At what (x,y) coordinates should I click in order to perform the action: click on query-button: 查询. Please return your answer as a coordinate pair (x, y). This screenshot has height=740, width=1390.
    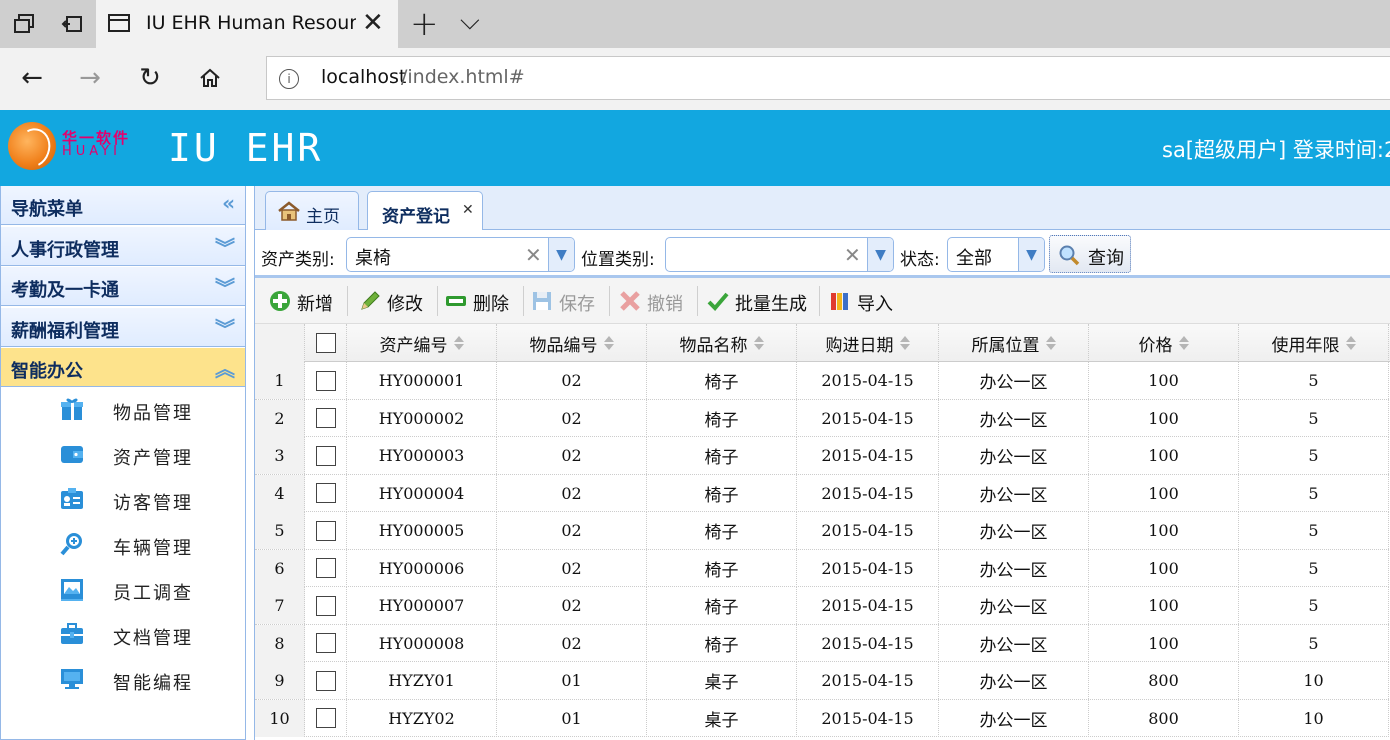
    Looking at the image, I should click on (1090, 254).